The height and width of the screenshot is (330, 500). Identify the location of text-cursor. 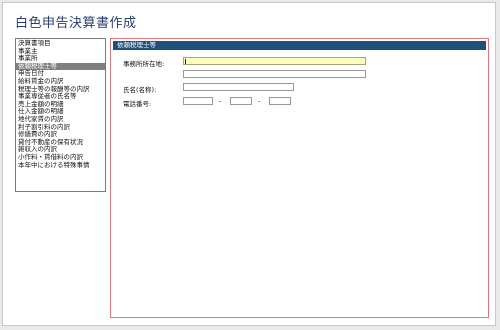
(185, 61).